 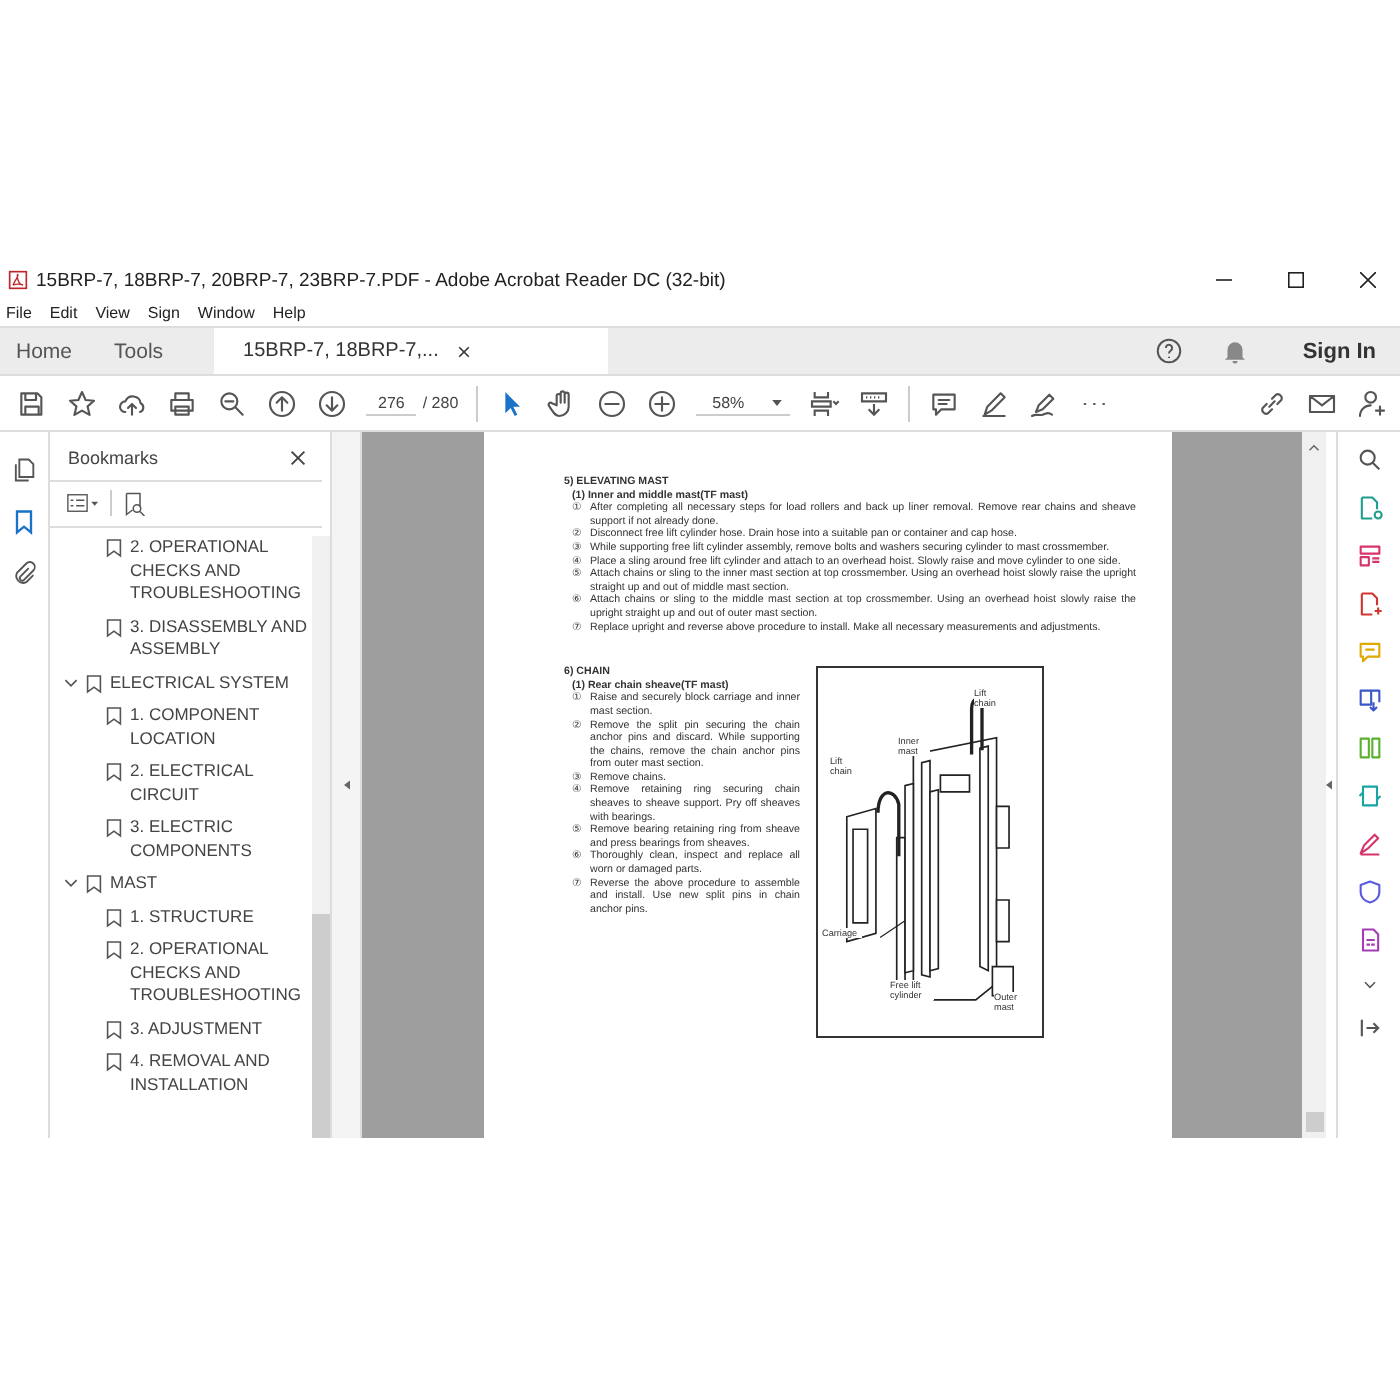 I want to click on star-icon, so click(x=82, y=403).